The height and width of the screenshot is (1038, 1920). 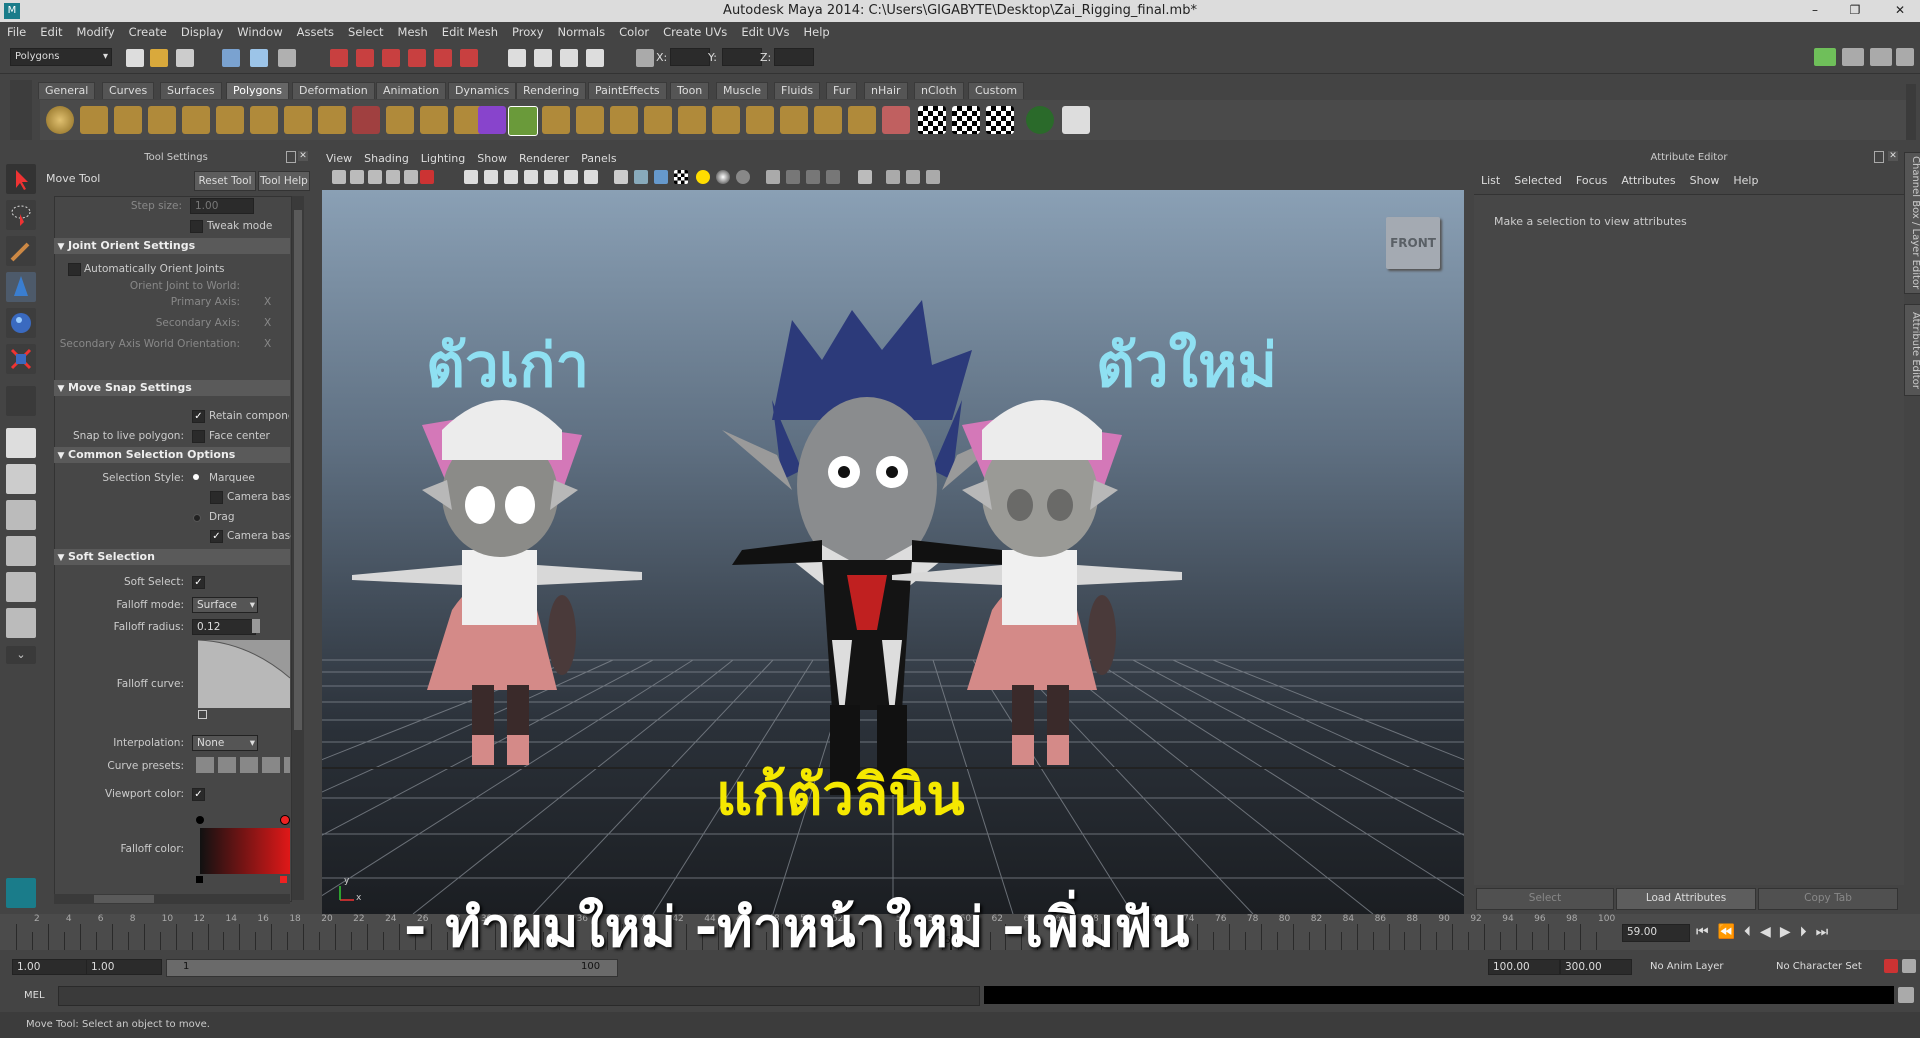 What do you see at coordinates (842, 90) in the screenshot?
I see `shelf-tab-fur: Fur` at bounding box center [842, 90].